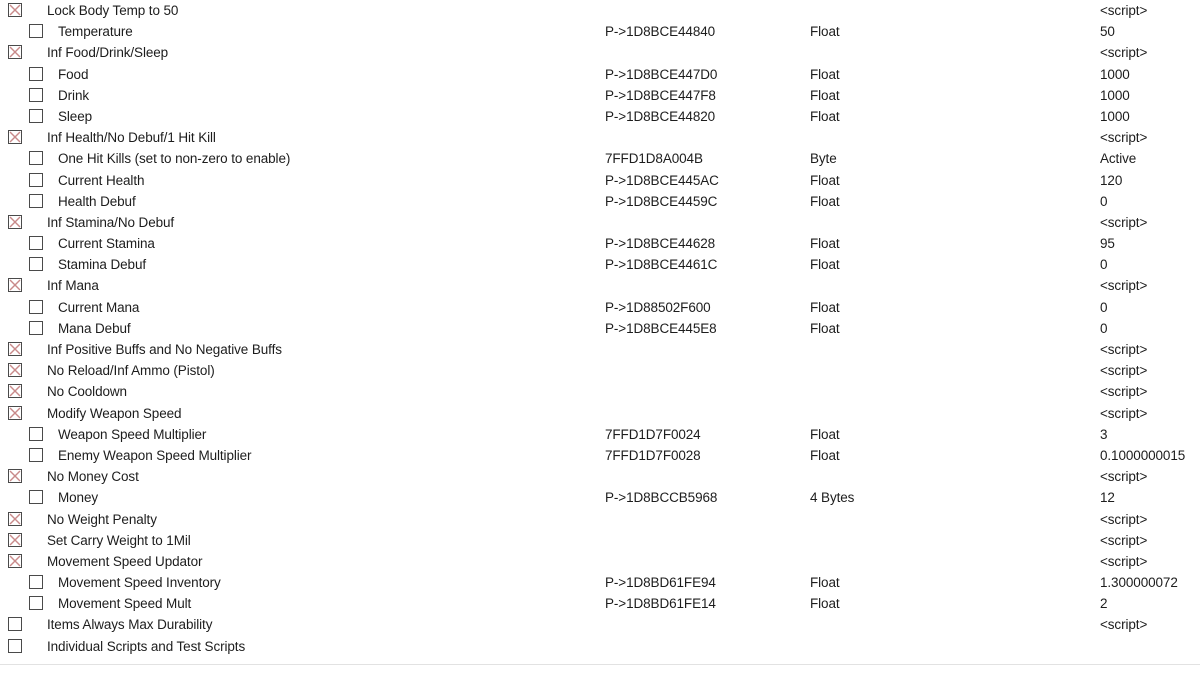 The width and height of the screenshot is (1200, 675). I want to click on row-address: P->1D8BCCB5968, so click(661, 497).